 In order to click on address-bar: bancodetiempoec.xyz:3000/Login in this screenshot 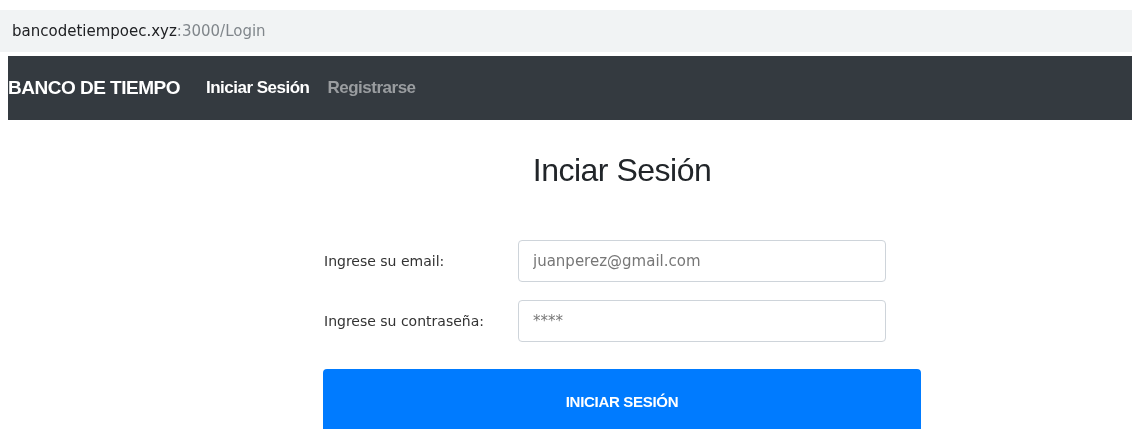, I will do `click(566, 31)`.